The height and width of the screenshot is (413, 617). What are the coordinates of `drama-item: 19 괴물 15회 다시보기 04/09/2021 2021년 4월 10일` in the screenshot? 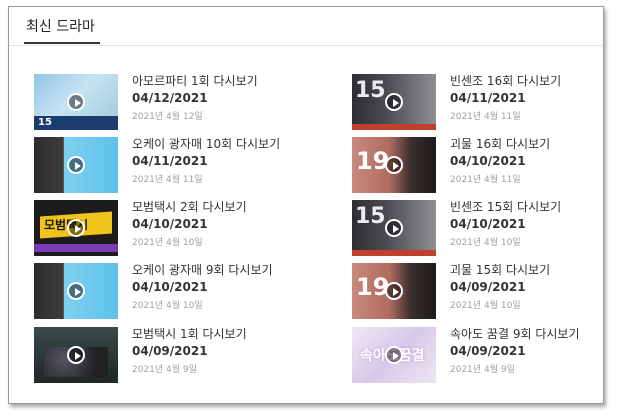 It's located at (484, 291).